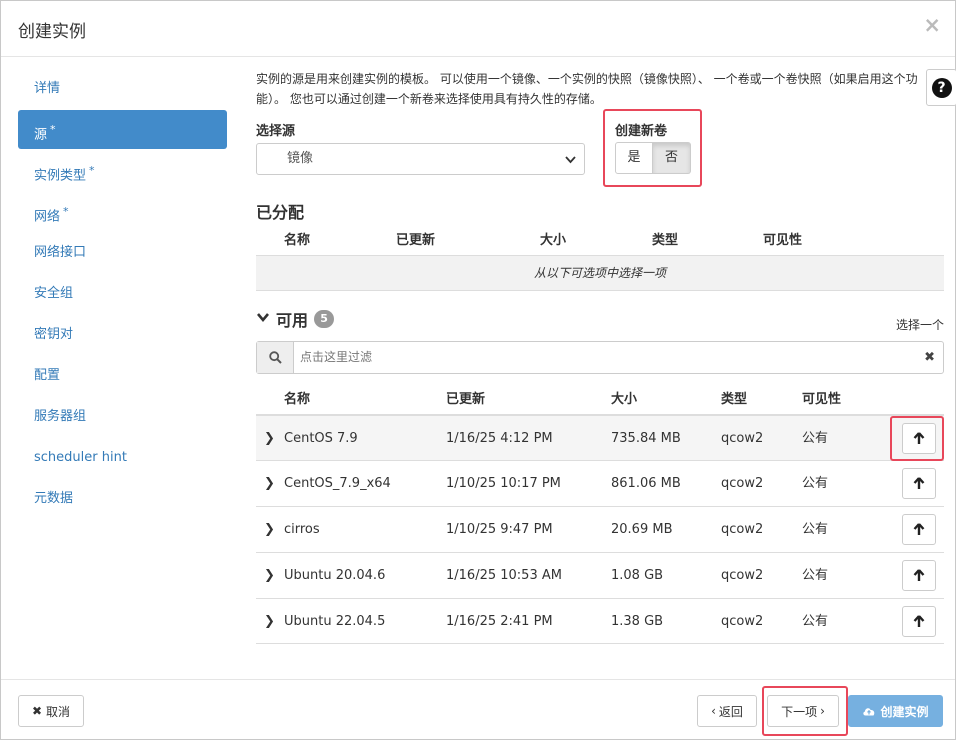  I want to click on cancel-button: ✖ 取消, so click(51, 711).